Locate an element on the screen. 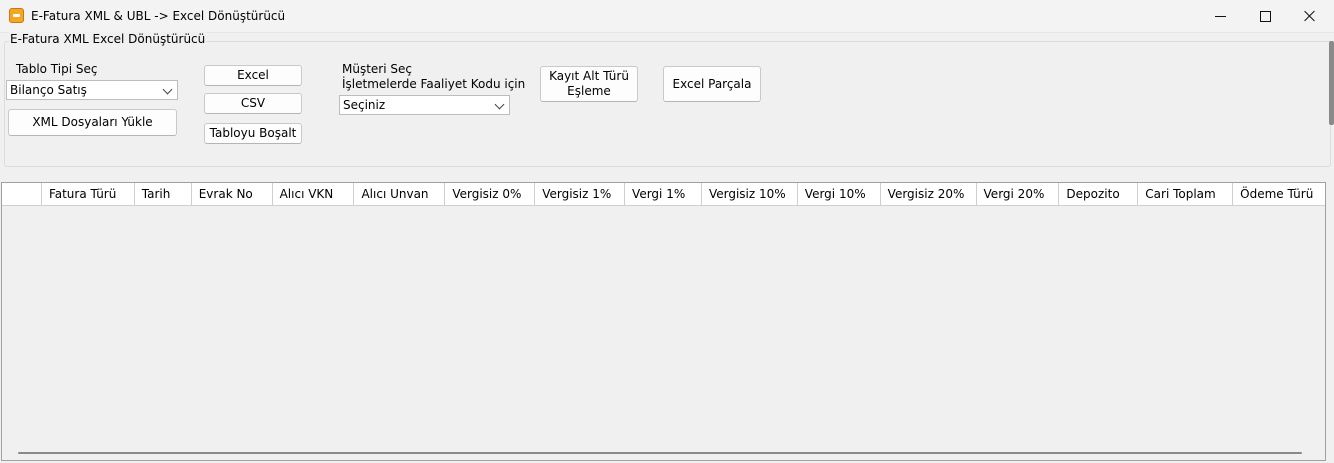  column-header: Alıcı VKN is located at coordinates (314, 194).